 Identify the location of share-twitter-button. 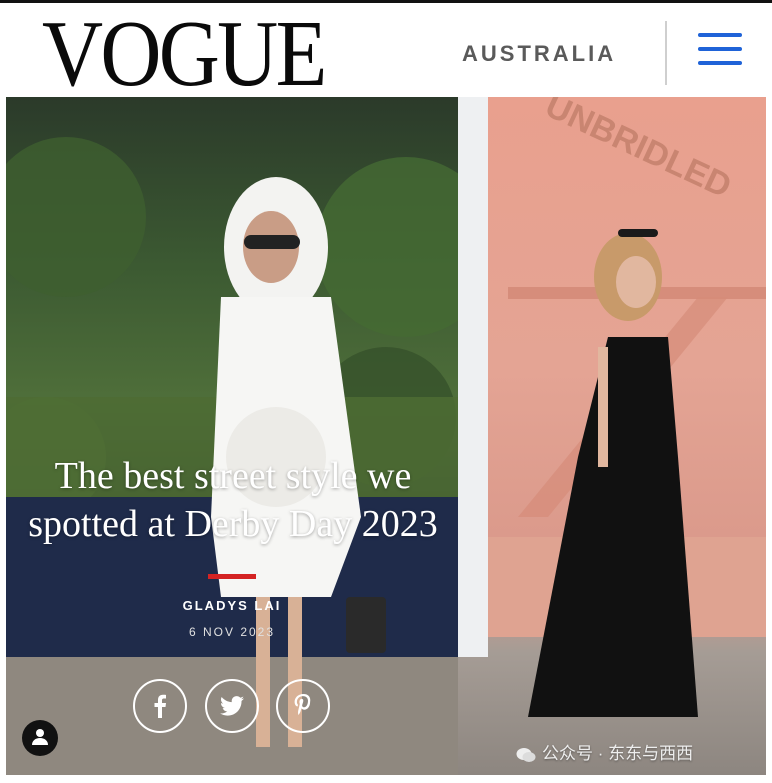
(232, 706).